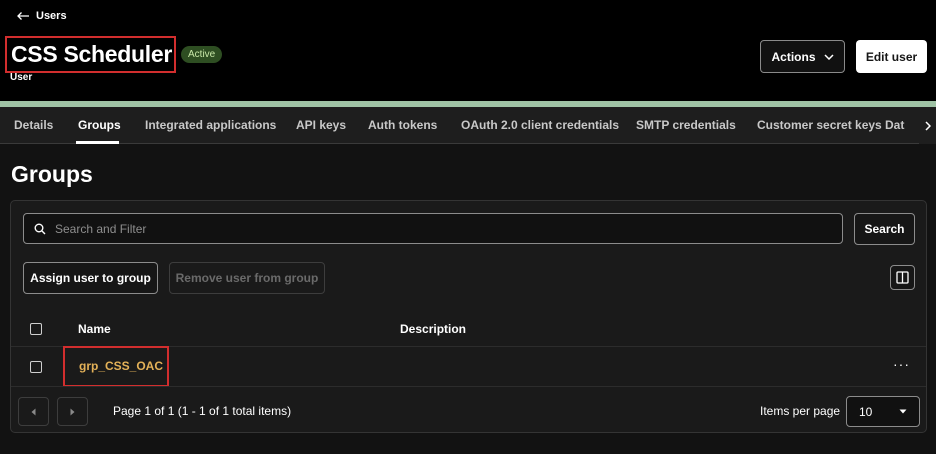 This screenshot has width=936, height=454. I want to click on status-badge: Active, so click(202, 54).